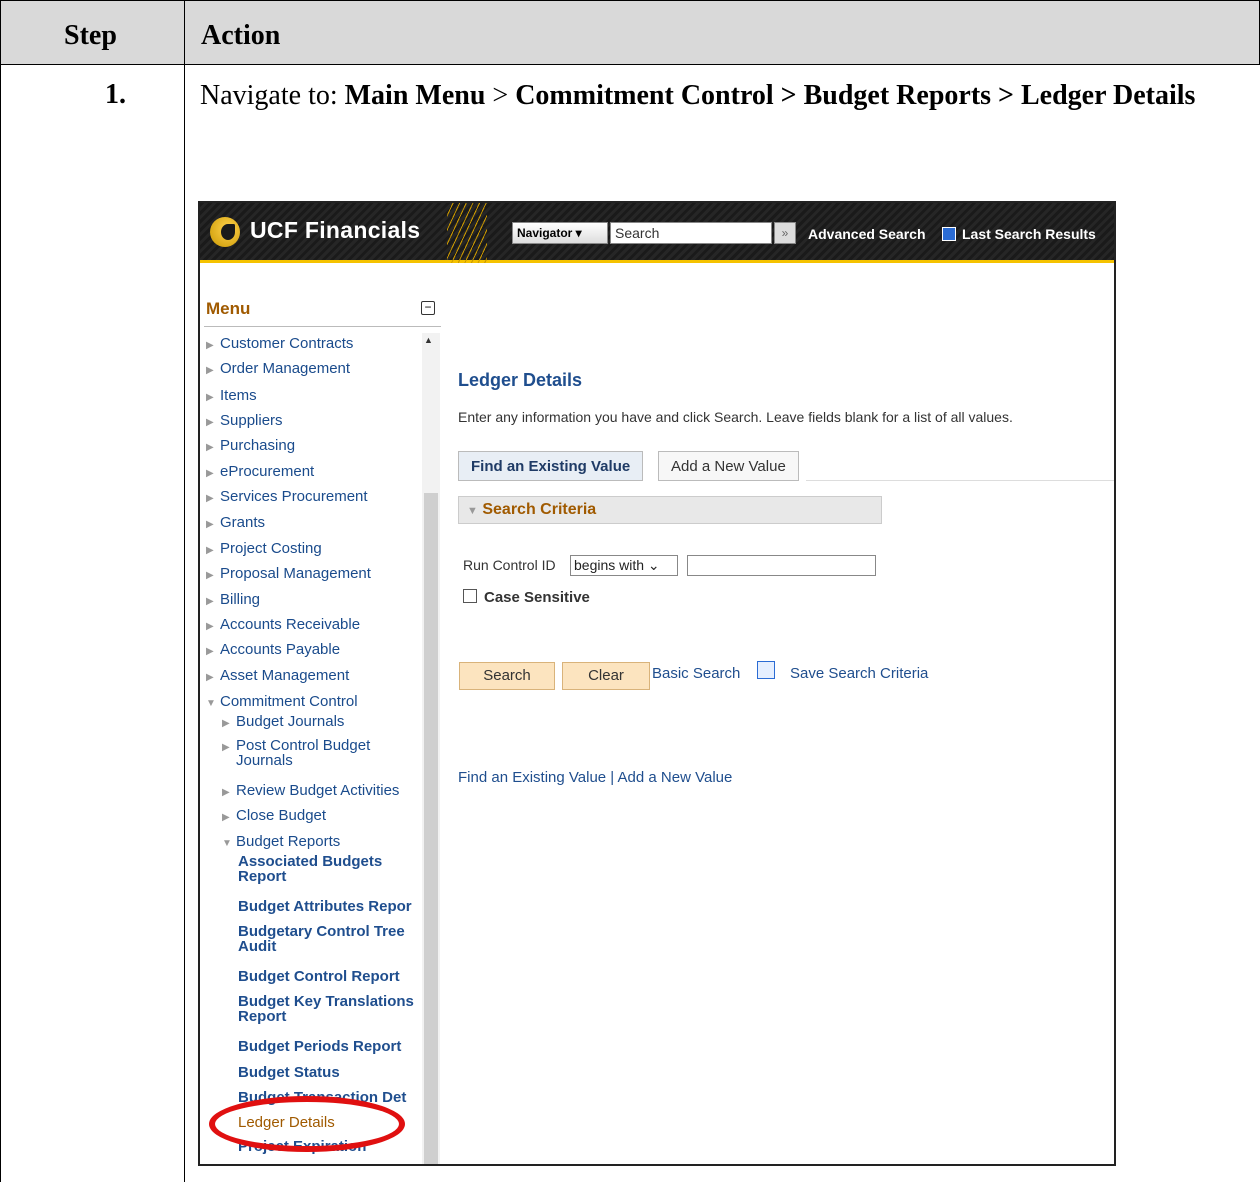  Describe the element at coordinates (281, 815) in the screenshot. I see `menu-item-label: Close Budget` at that location.